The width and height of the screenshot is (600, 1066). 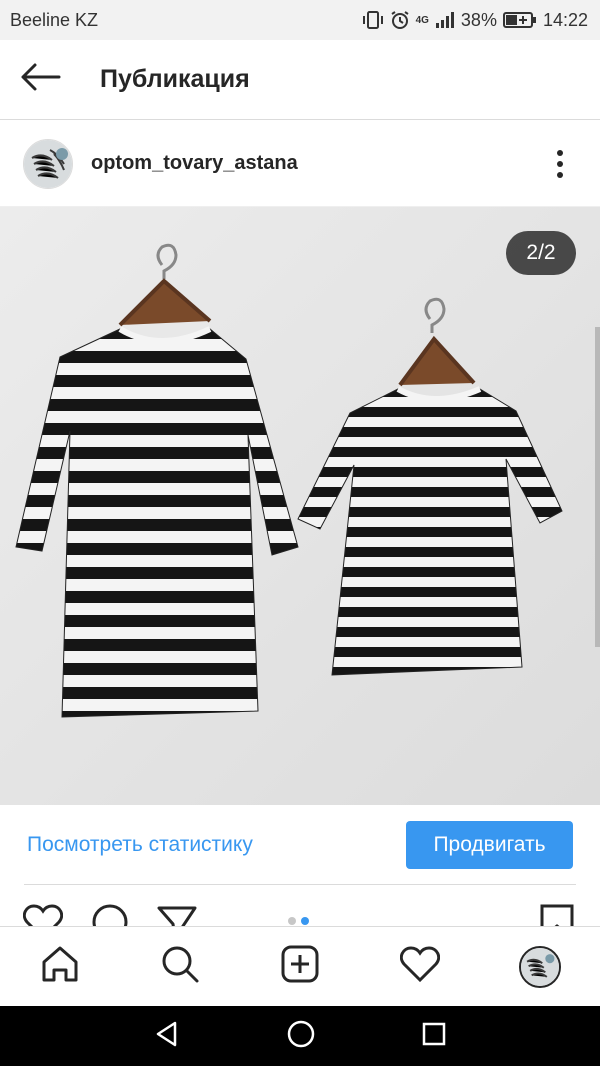 What do you see at coordinates (194, 163) in the screenshot?
I see `post-username: optom_tovary_astana` at bounding box center [194, 163].